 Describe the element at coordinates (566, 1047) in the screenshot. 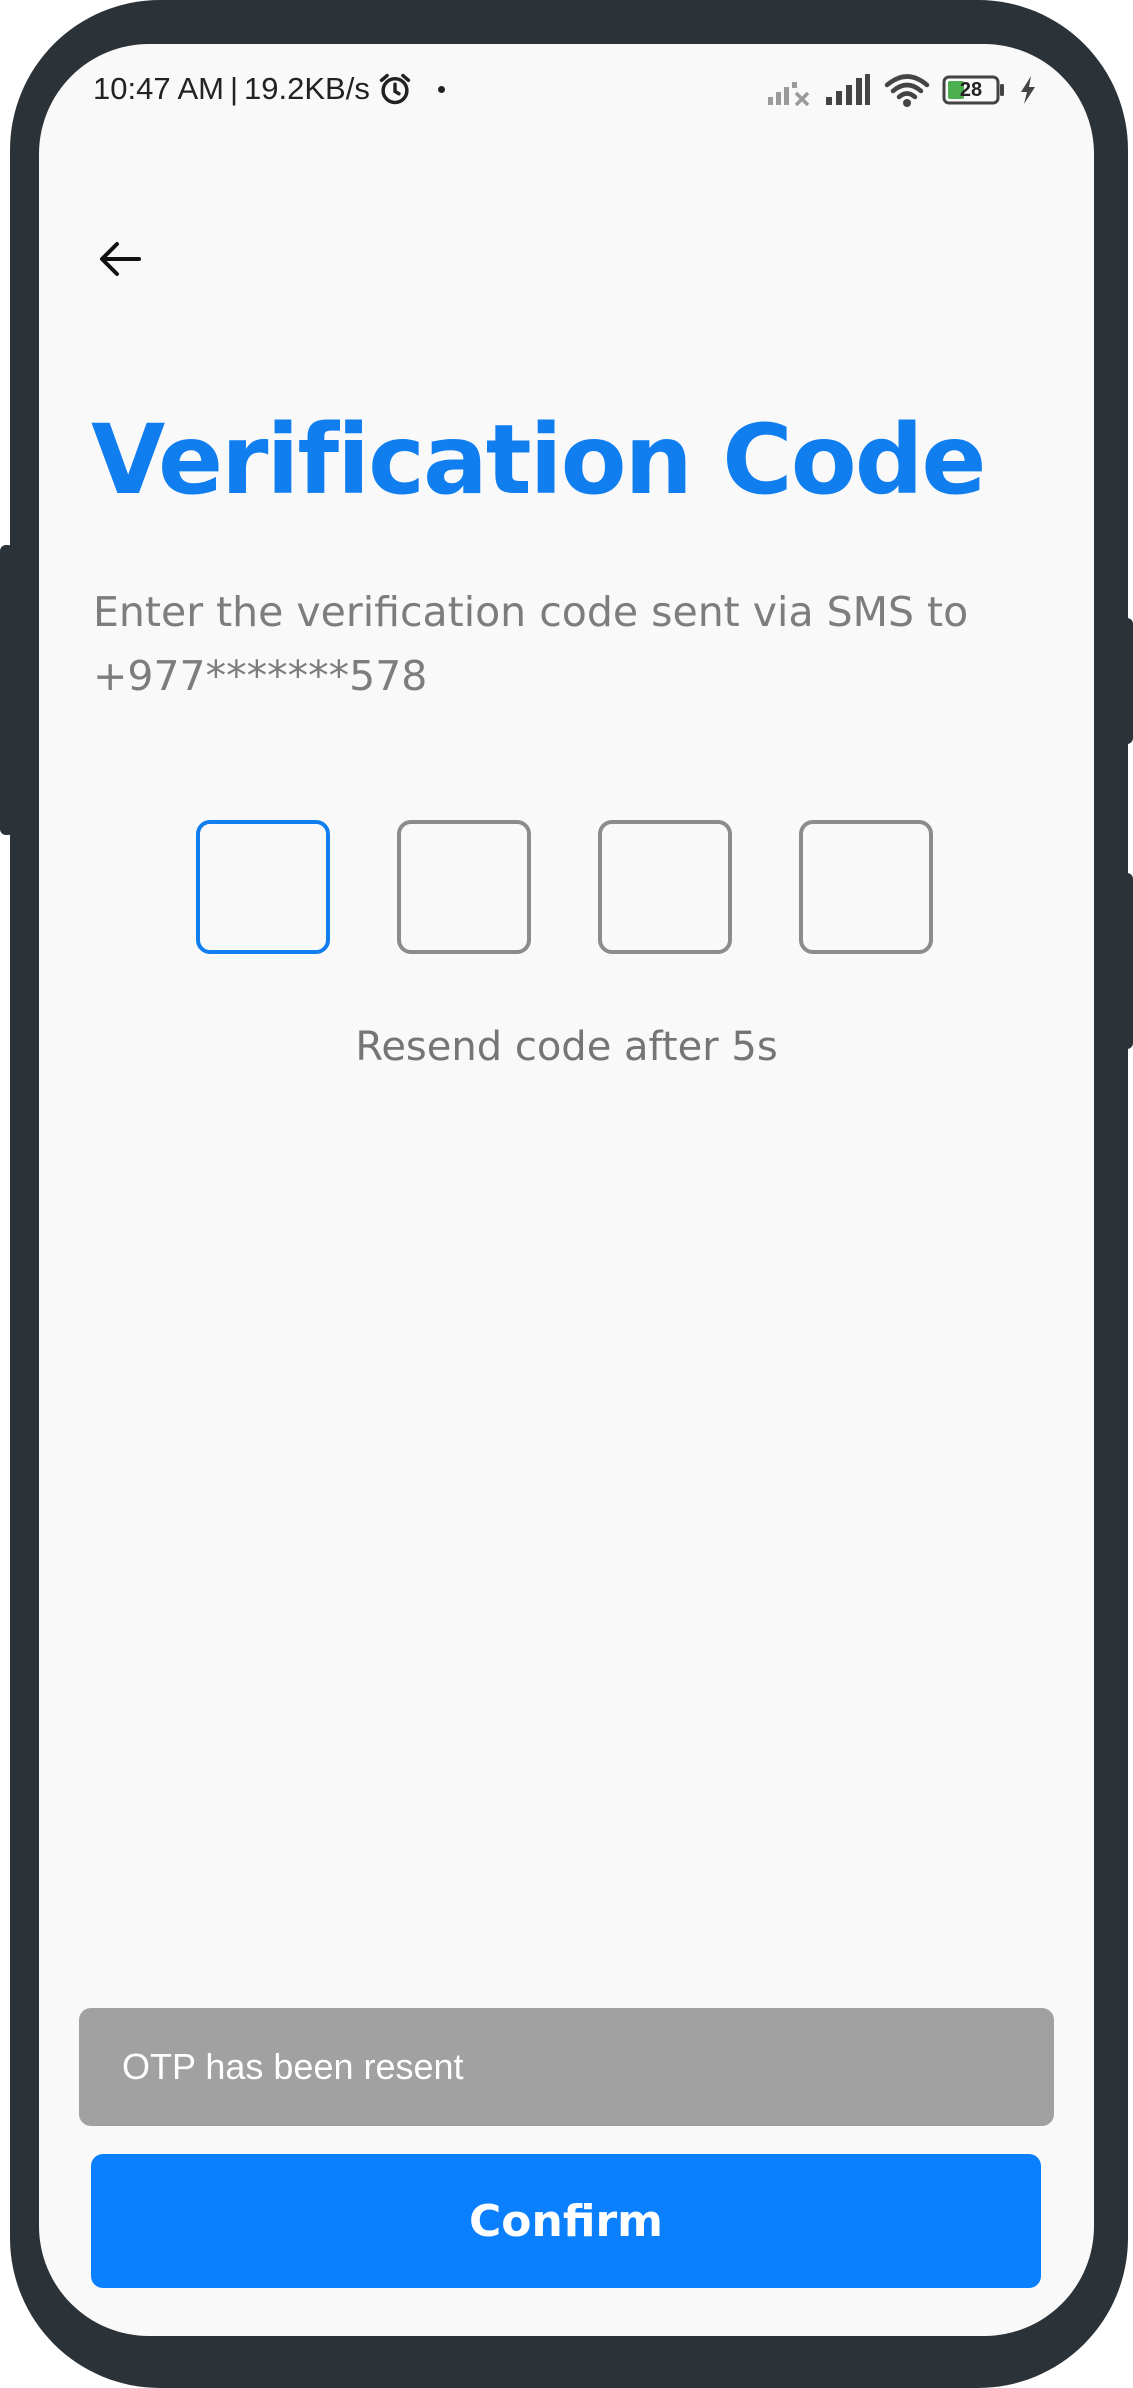

I see `resend-countdown: Resend code after 5s` at that location.